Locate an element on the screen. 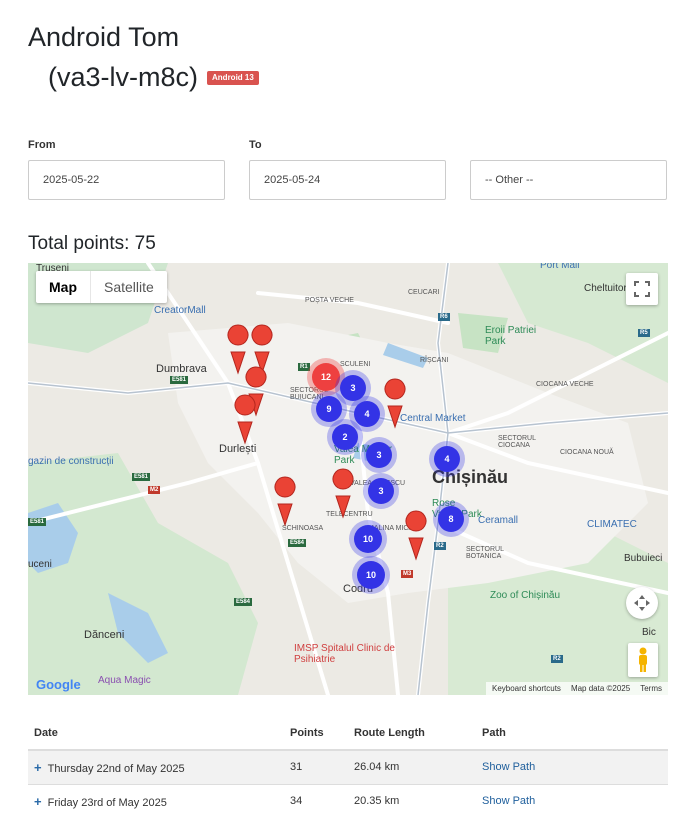  cluster-marker: 8 is located at coordinates (451, 519).